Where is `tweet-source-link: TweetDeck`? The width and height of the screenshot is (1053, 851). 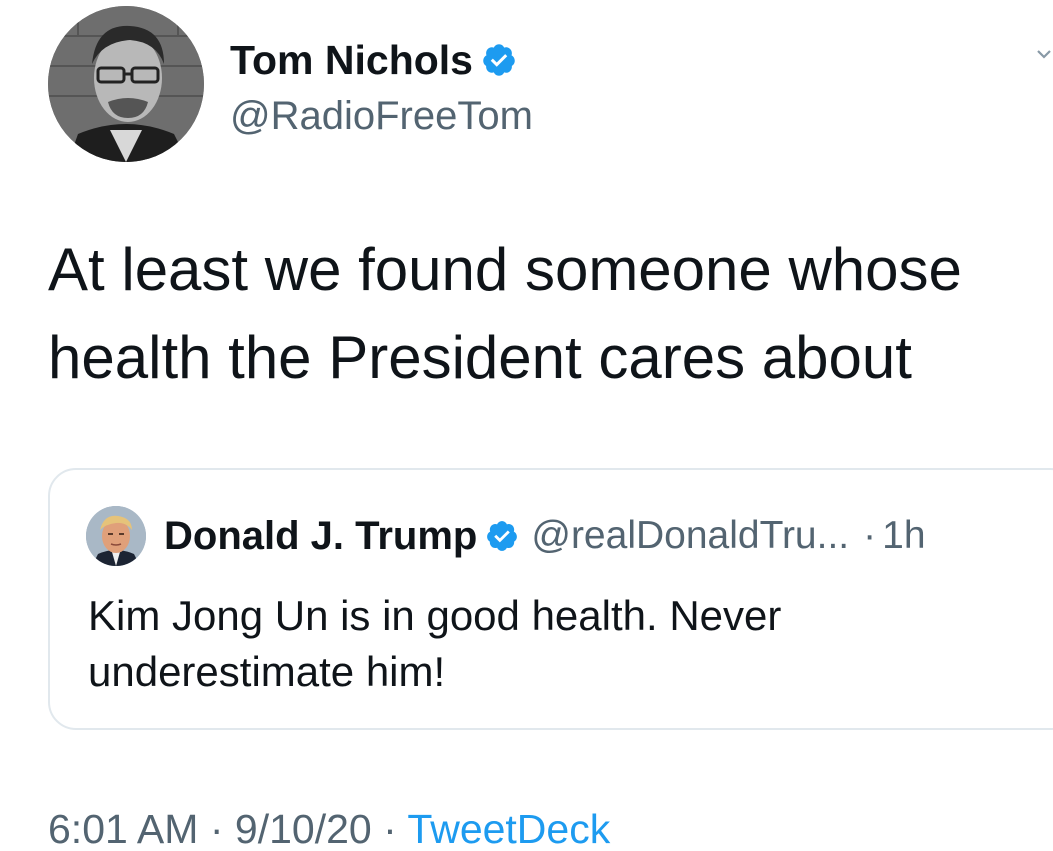 tweet-source-link: TweetDeck is located at coordinates (508, 828).